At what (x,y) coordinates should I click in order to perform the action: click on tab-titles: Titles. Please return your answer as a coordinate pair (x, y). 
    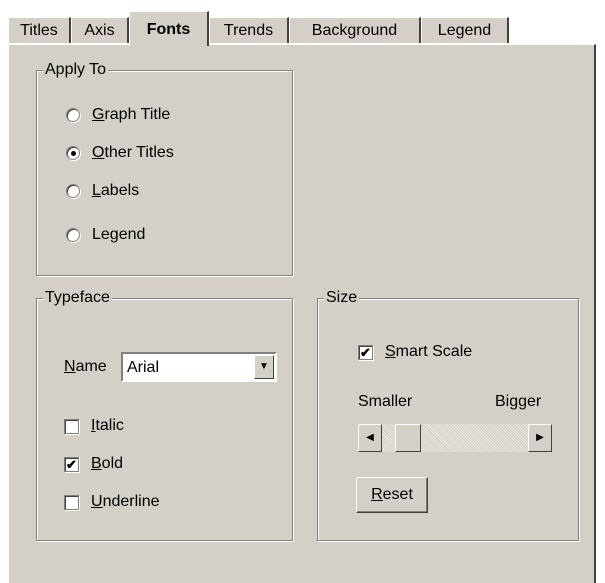
    Looking at the image, I should click on (39, 30).